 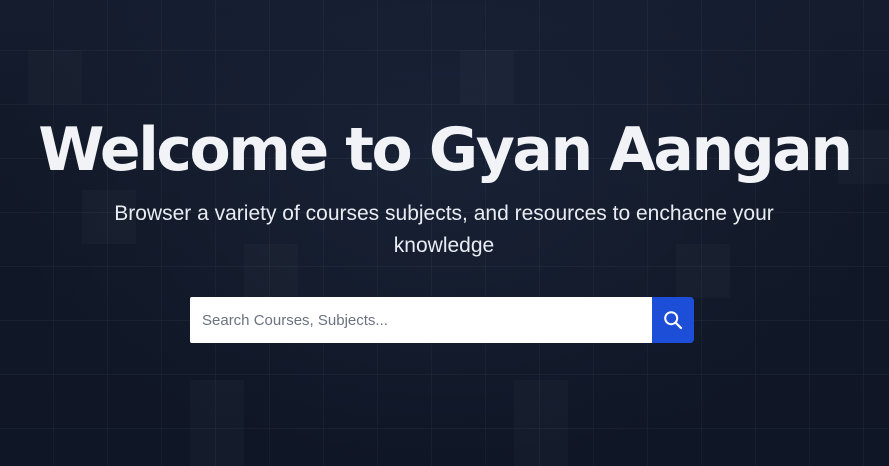 I want to click on search-bar, so click(x=442, y=320).